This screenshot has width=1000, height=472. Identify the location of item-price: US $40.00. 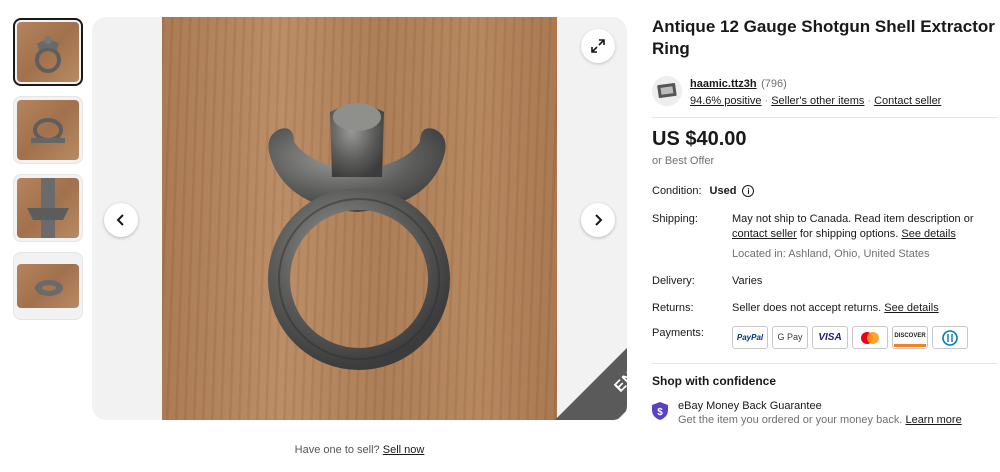
(699, 139).